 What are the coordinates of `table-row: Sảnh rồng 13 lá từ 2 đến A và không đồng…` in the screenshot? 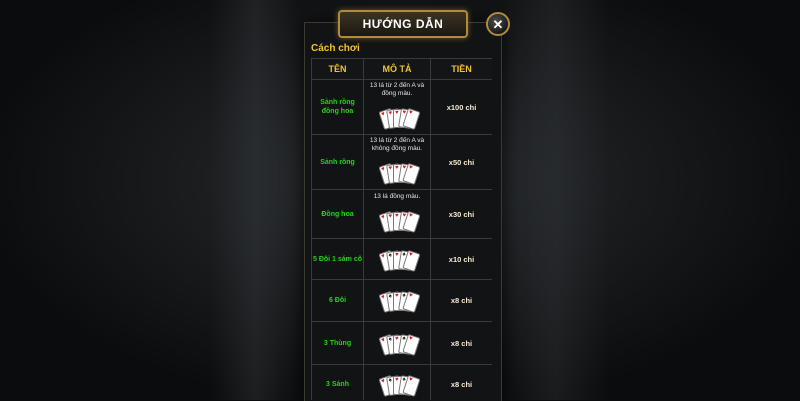 It's located at (401, 162).